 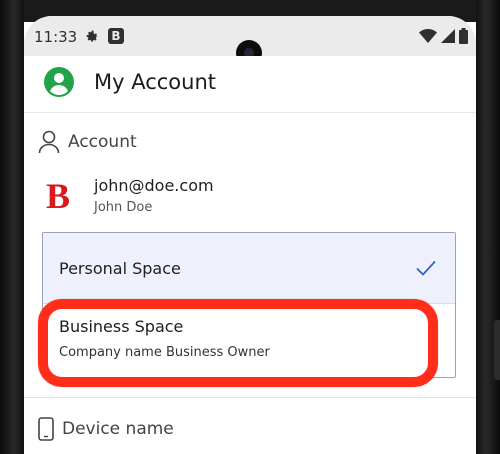 I want to click on smartphone-icon, so click(x=46, y=429).